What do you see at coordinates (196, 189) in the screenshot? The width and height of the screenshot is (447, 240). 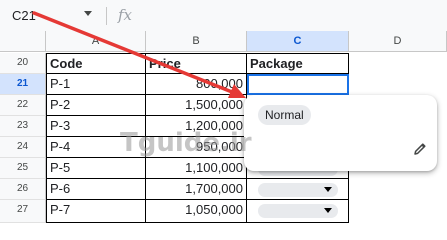 I see `table-cell-price: 1,700,000` at bounding box center [196, 189].